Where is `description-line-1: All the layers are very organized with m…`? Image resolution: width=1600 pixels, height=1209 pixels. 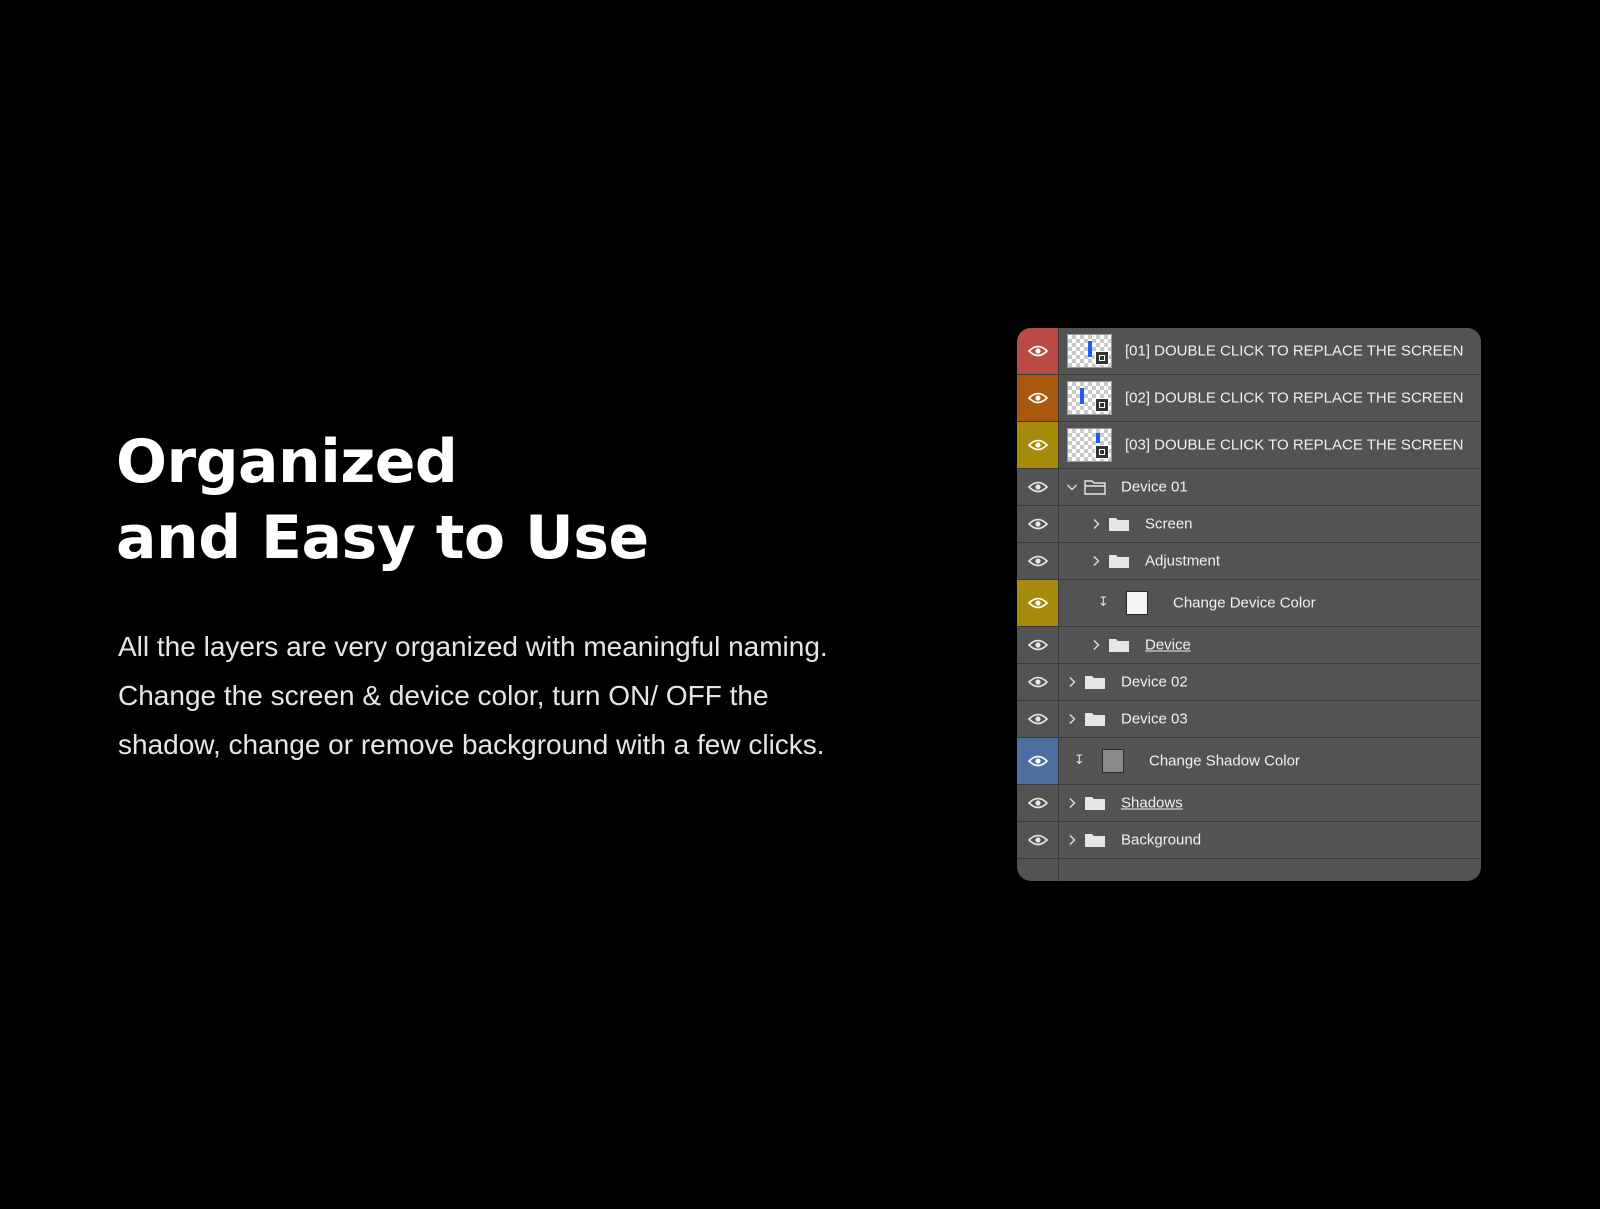
description-line-1: All the layers are very organized with m… is located at coordinates (473, 646).